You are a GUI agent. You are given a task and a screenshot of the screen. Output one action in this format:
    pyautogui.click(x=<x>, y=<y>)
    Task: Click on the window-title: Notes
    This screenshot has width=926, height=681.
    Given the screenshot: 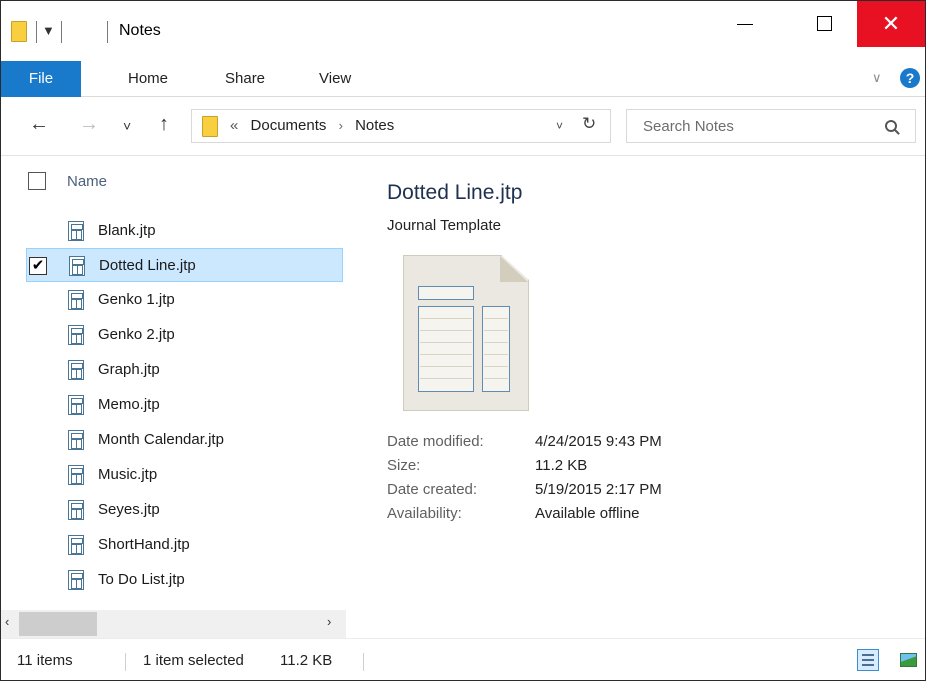 What is the action you would take?
    pyautogui.click(x=140, y=30)
    